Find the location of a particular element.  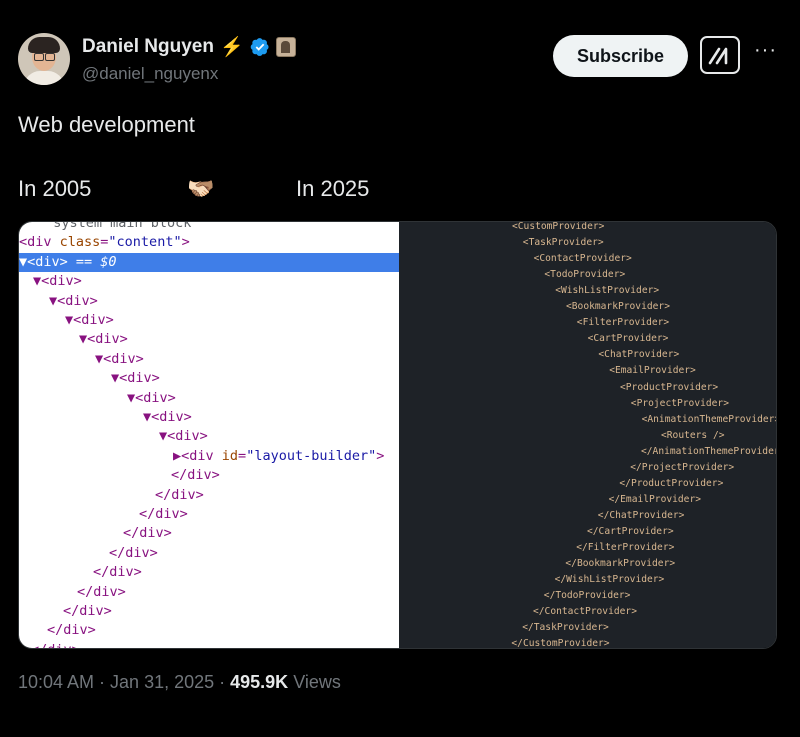

code-line: </FilterProvider> is located at coordinates (625, 547).